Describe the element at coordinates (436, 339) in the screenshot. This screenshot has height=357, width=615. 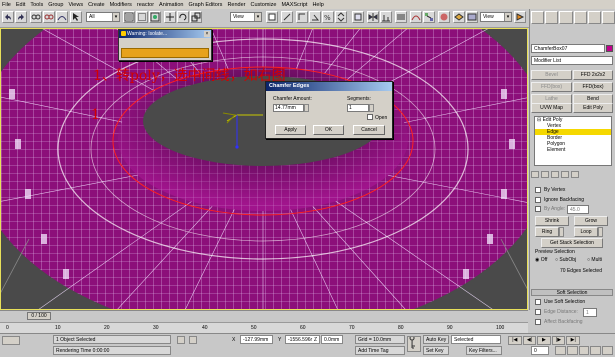
I see `auto-key-button: Auto Key` at that location.